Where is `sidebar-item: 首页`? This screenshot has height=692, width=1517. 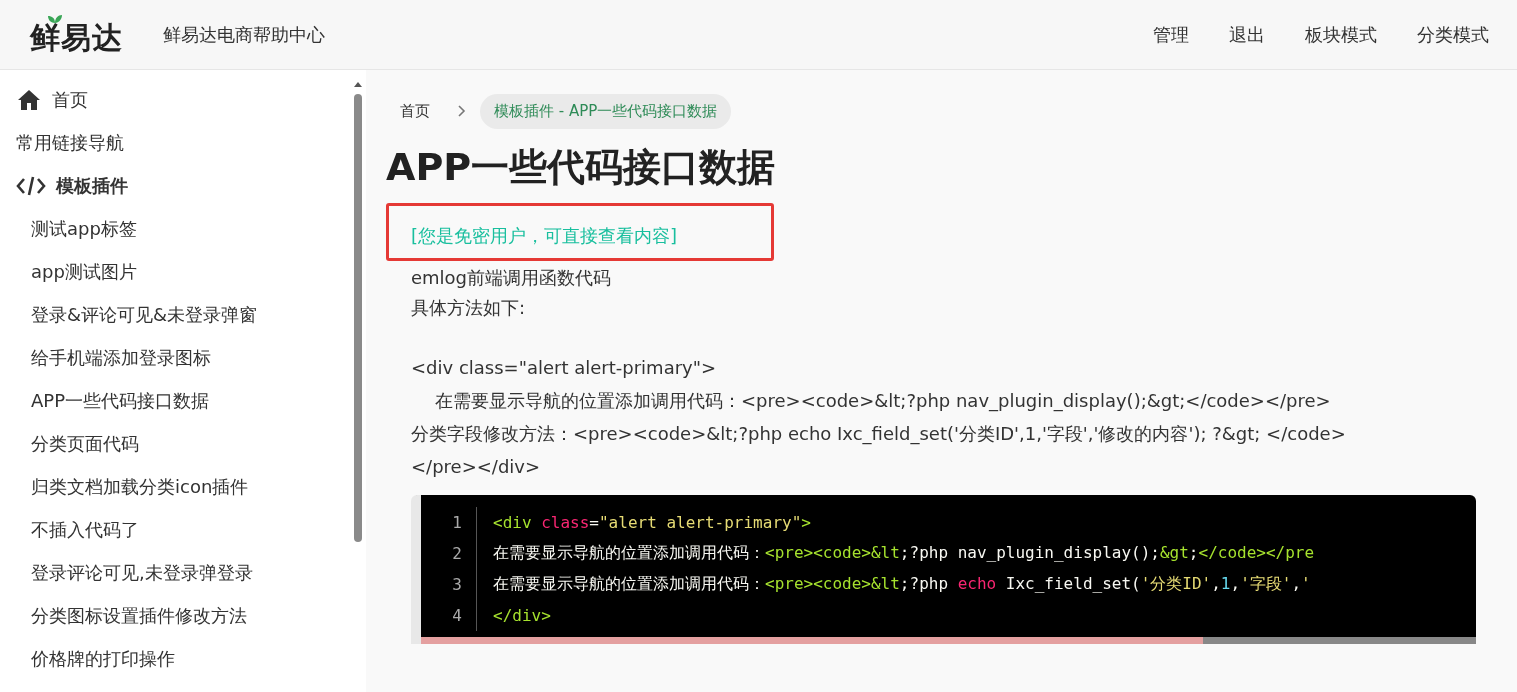 sidebar-item: 首页 is located at coordinates (185, 99).